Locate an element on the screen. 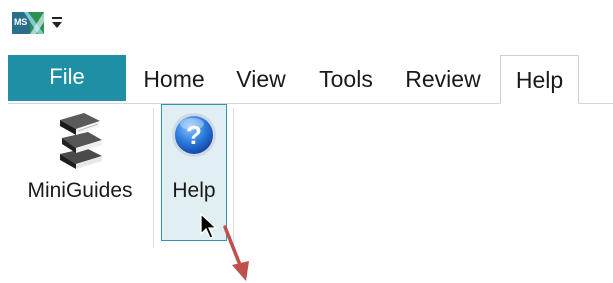 This screenshot has height=283, width=613. tab-file: File is located at coordinates (67, 78).